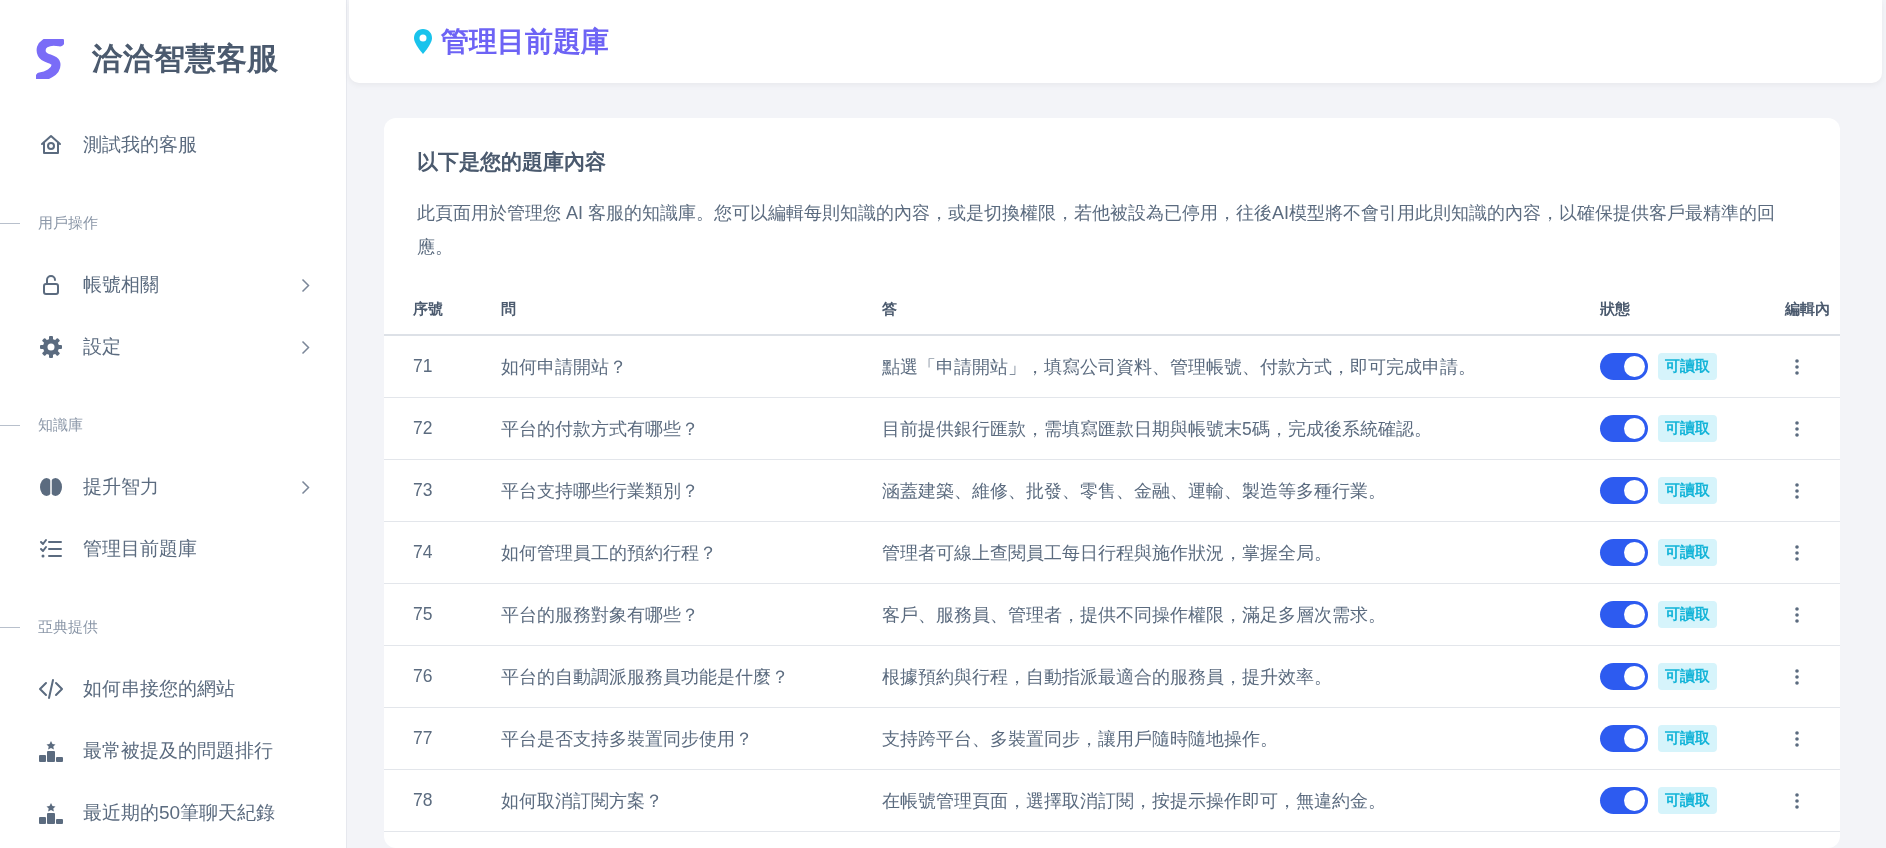  What do you see at coordinates (173, 751) in the screenshot?
I see `nav-item: 最常被提及的問題排行` at bounding box center [173, 751].